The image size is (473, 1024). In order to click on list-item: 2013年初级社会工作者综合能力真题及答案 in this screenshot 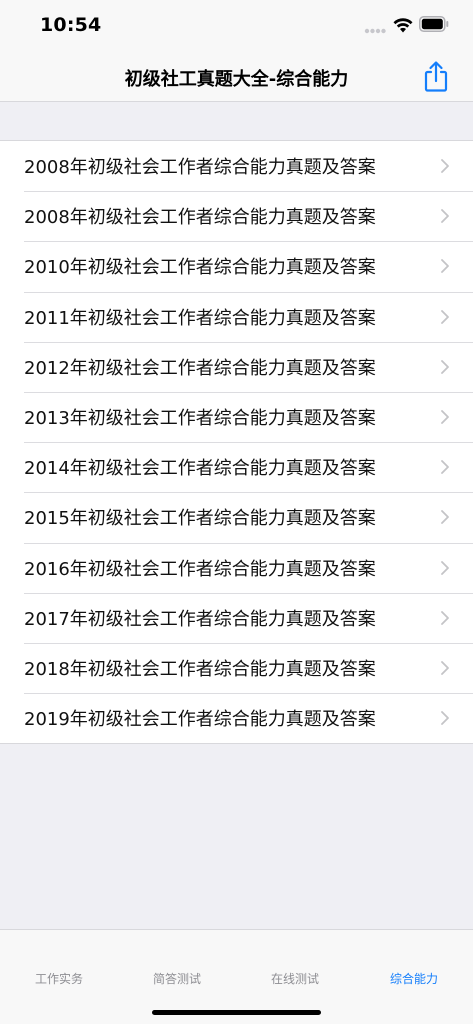, I will do `click(236, 416)`.